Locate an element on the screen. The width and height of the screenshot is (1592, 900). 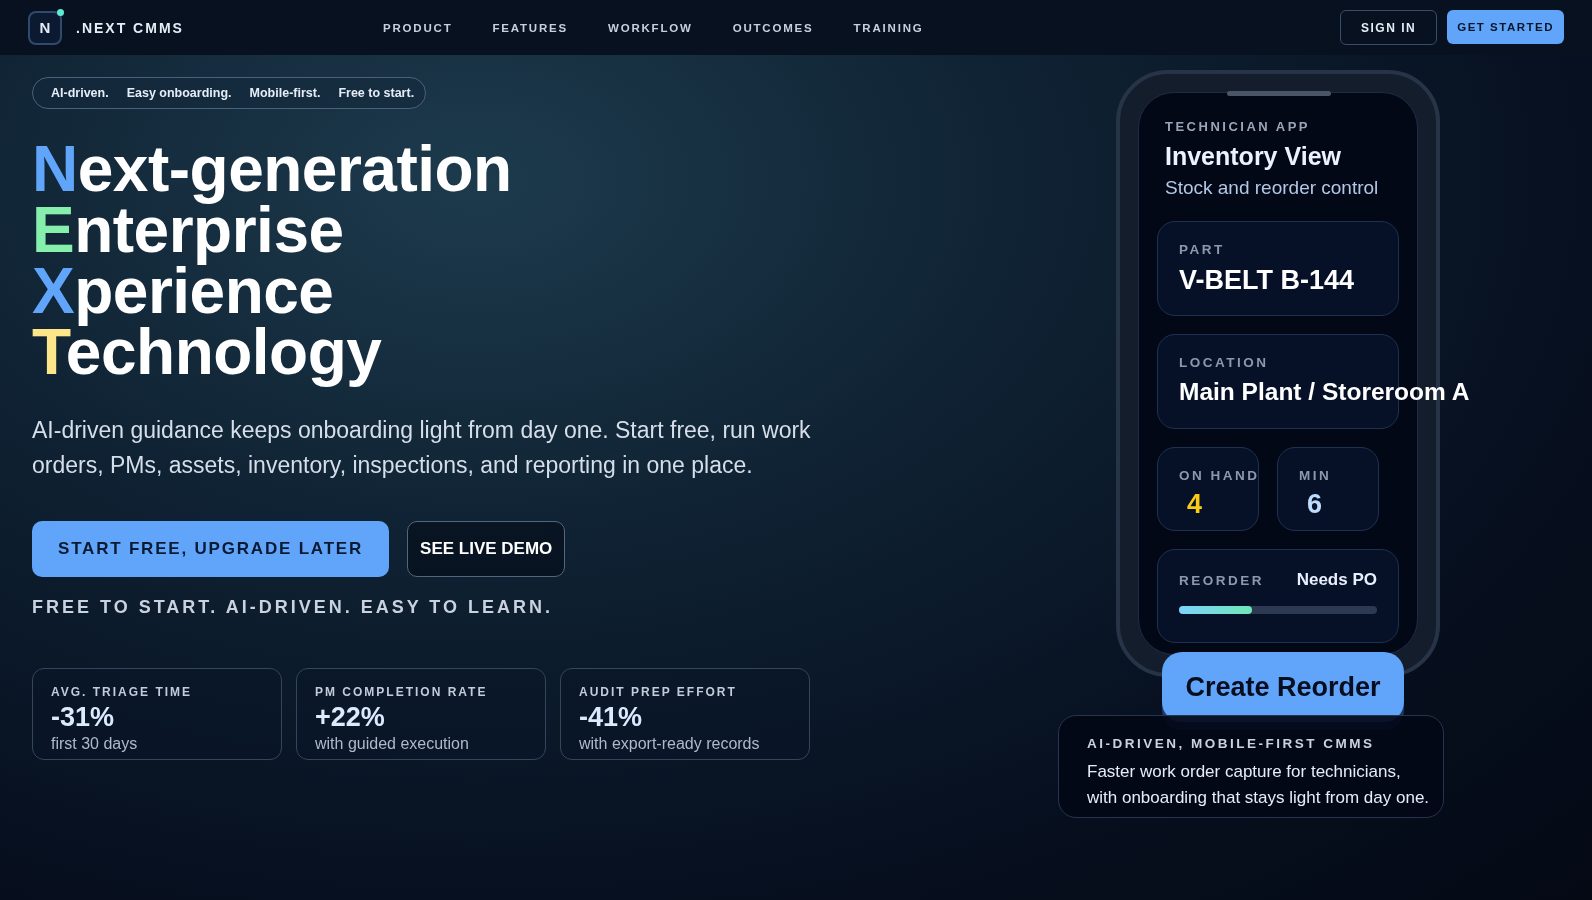
info-text: Faster work order capture for technicians, with onboarding that stays light from day one. is located at coordinates (1259, 785).